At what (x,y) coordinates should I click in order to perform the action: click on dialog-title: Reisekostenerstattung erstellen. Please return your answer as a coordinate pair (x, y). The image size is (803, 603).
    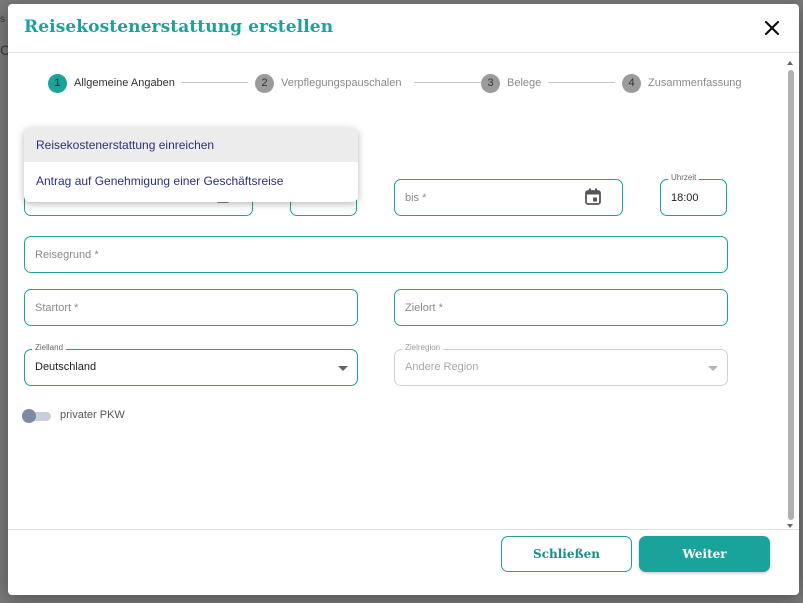
    Looking at the image, I should click on (179, 27).